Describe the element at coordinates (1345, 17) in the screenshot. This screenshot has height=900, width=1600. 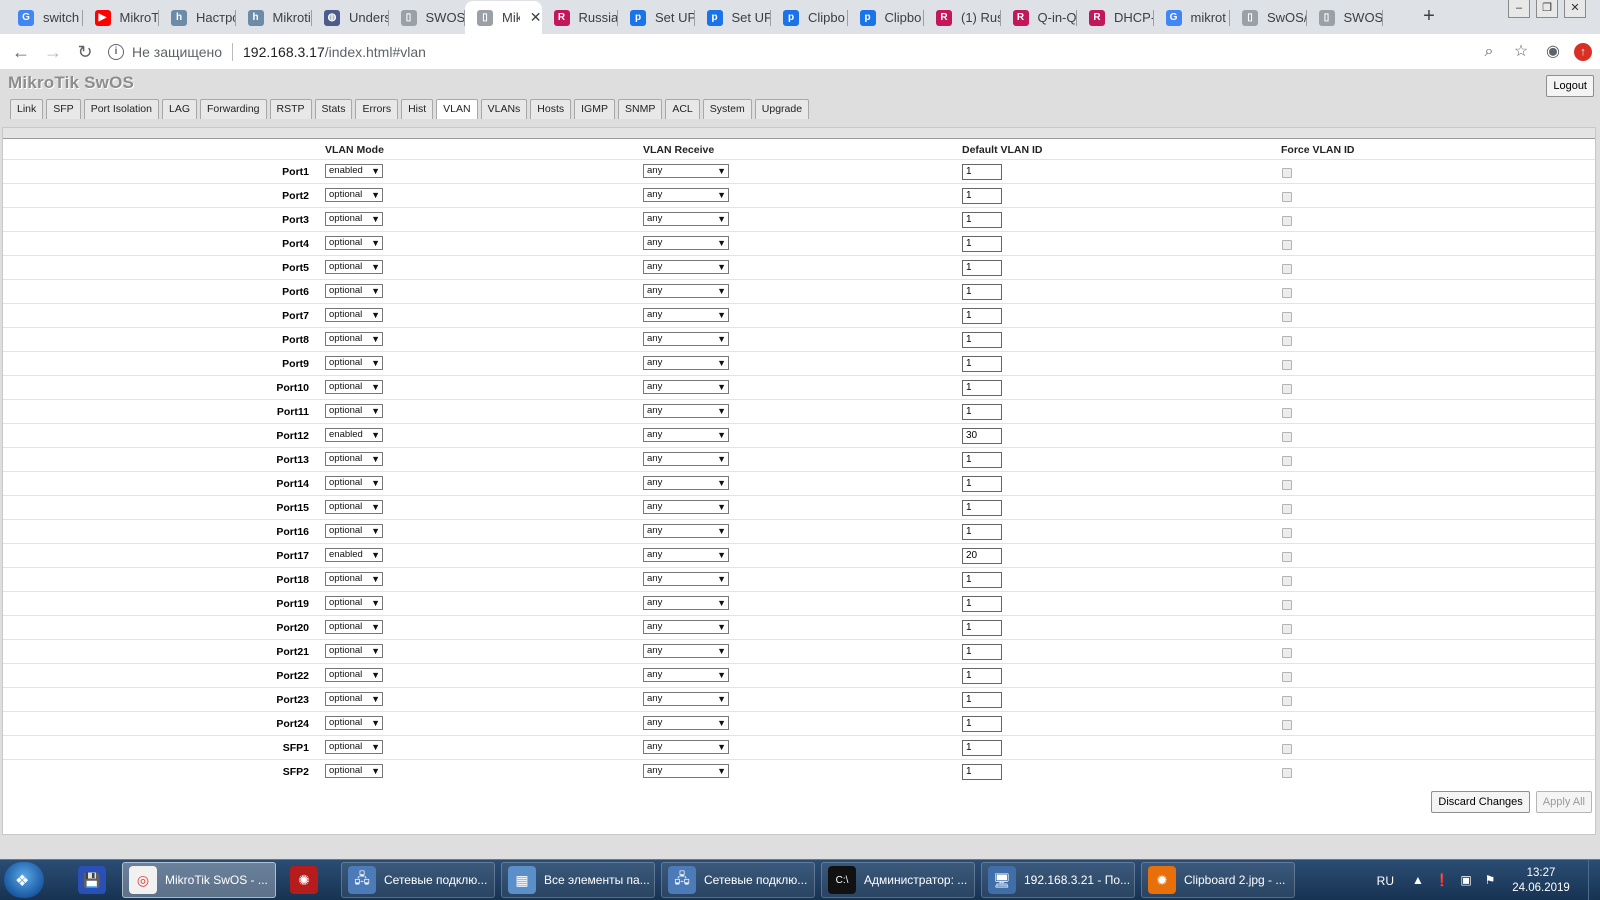
I see `browser-tab: ▯ SWOS/` at that location.